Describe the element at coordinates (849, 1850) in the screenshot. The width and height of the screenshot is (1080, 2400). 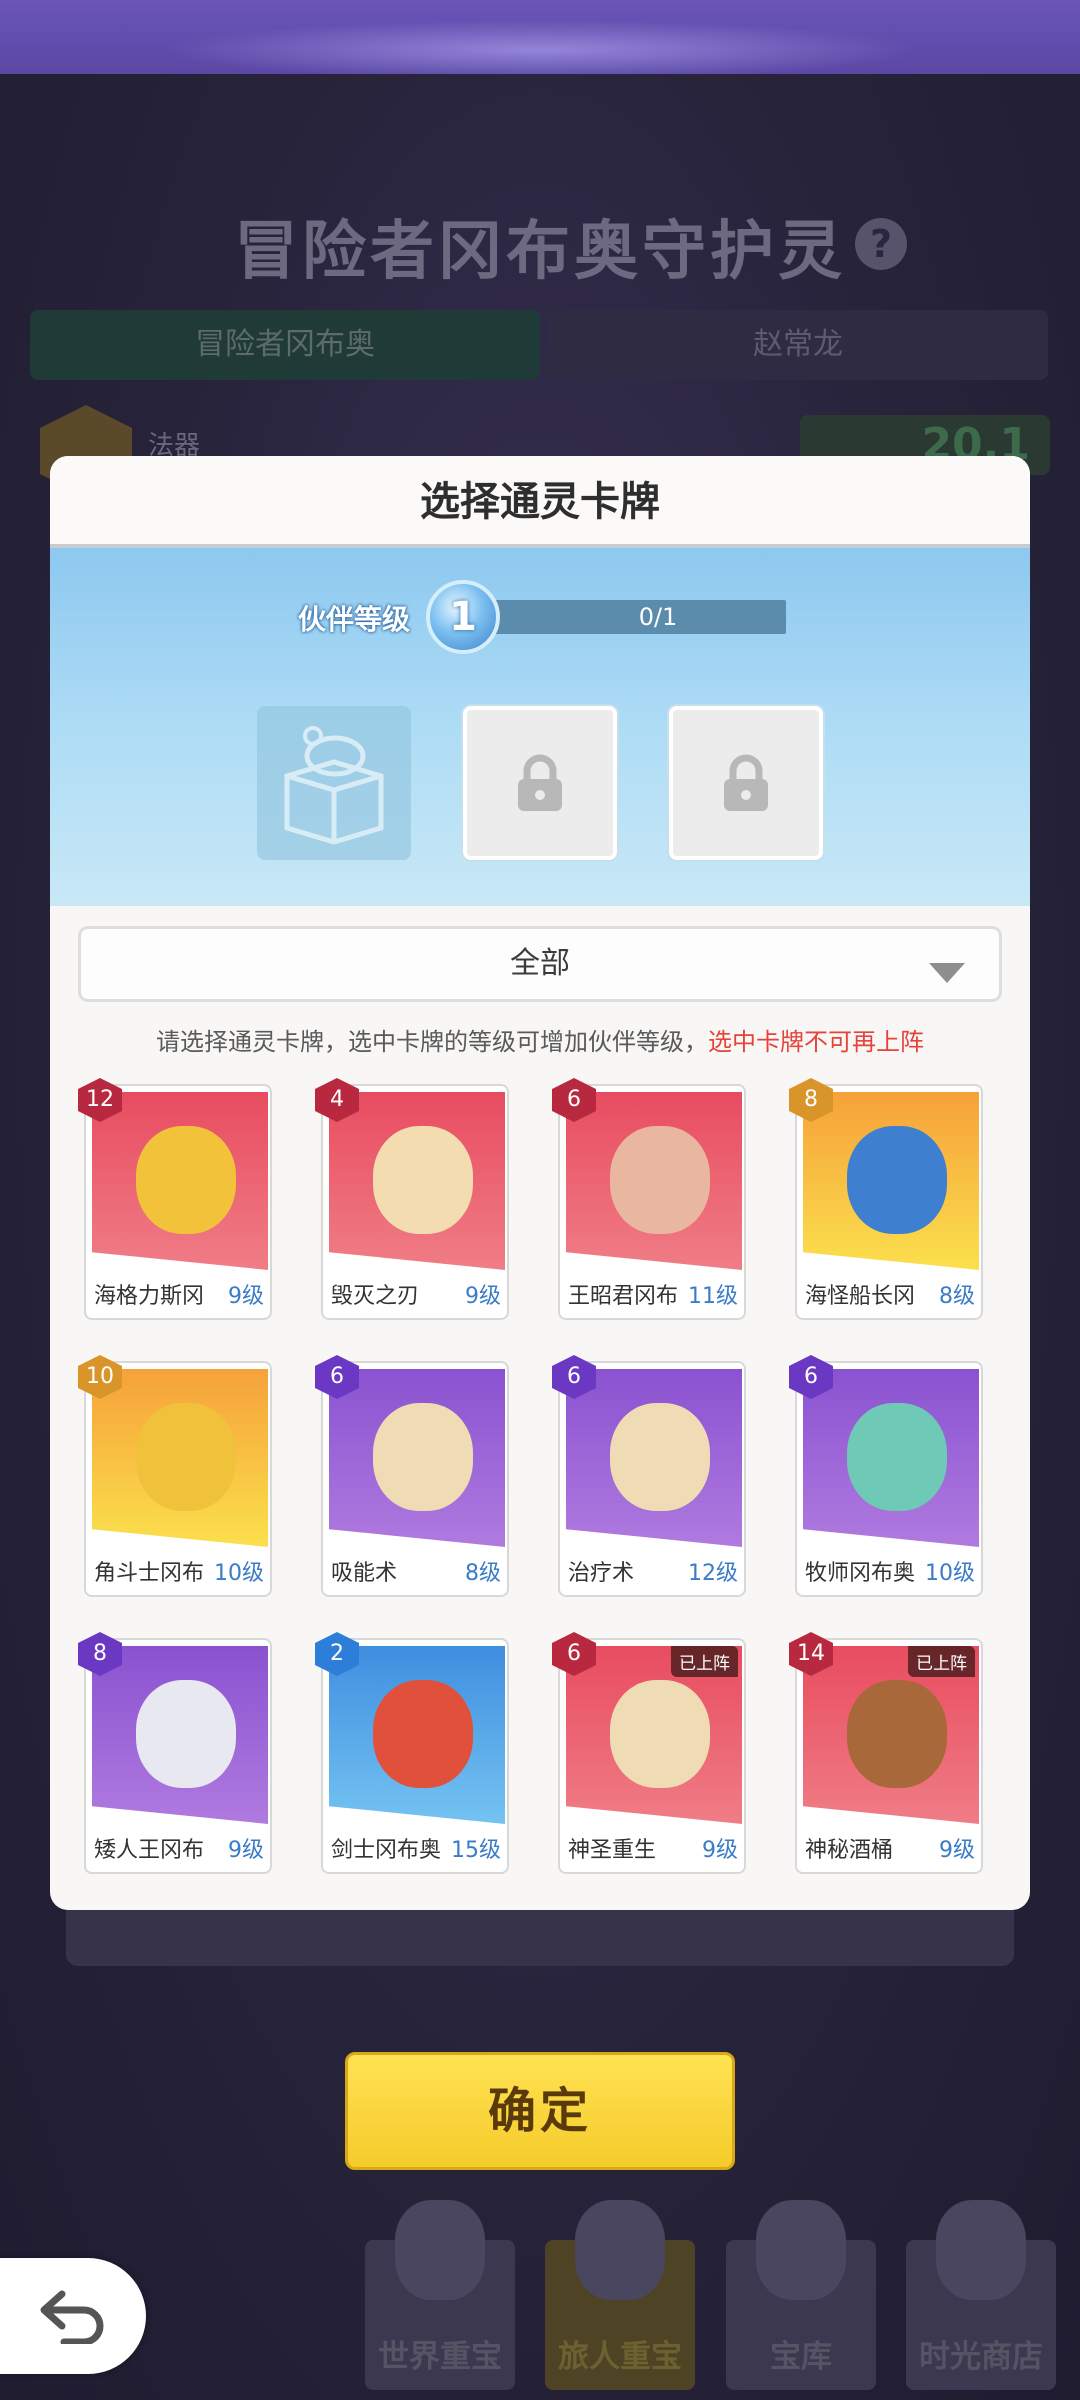
I see `card-name: 神秘酒桶` at that location.